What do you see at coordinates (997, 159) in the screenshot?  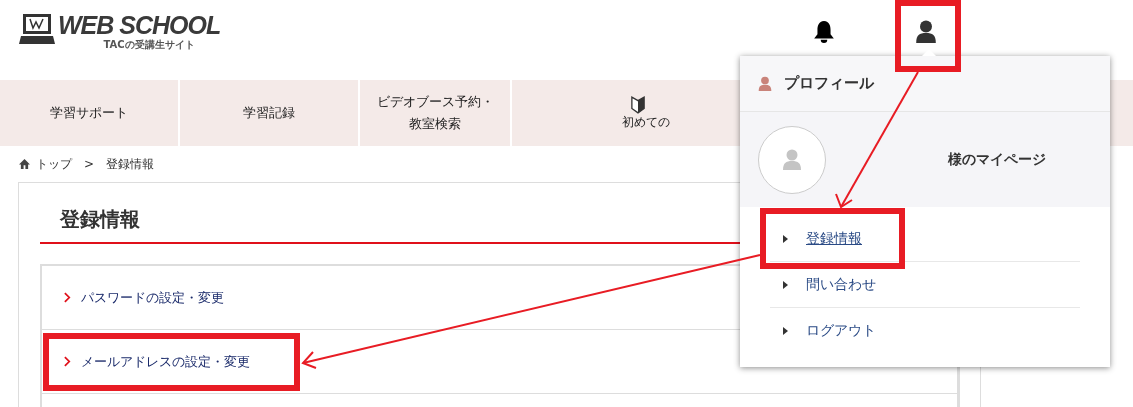 I see `mypage-greeting: 様のマイページ` at bounding box center [997, 159].